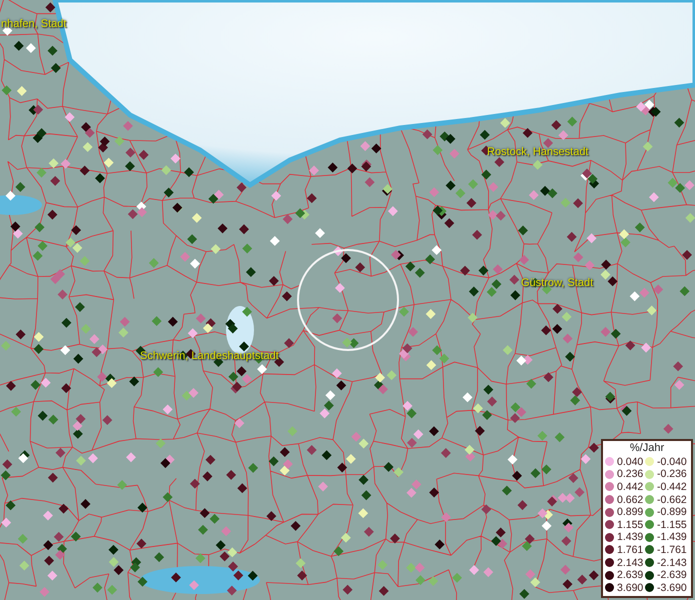  Describe the element at coordinates (630, 550) in the screenshot. I see `legend-label: 1.761` at that location.